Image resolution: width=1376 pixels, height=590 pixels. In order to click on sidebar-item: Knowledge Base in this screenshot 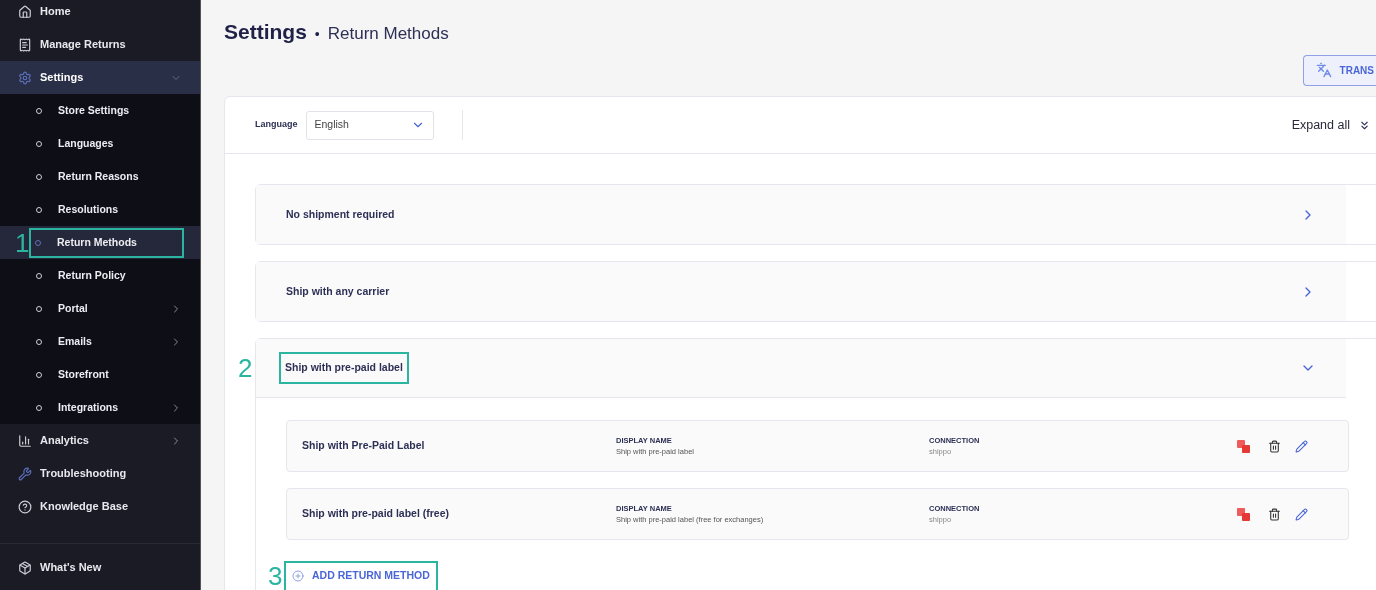, I will do `click(100, 506)`.